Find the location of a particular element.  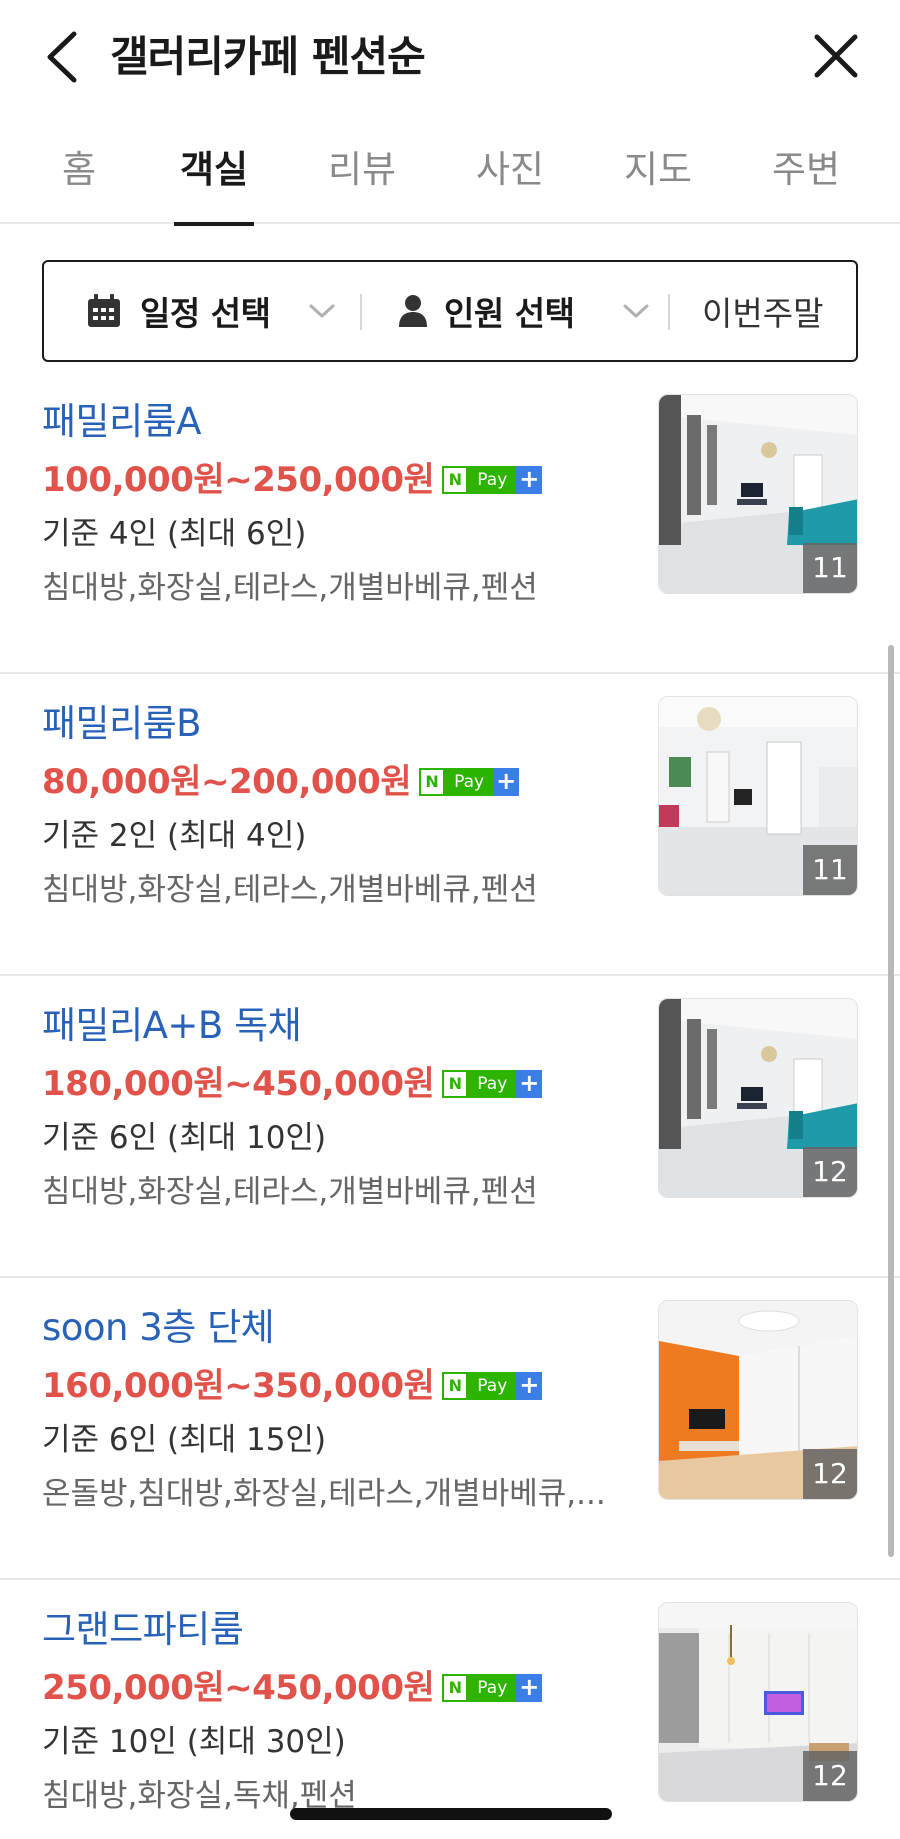

room-price: 250,000원~450,000원 is located at coordinates (238, 1688).